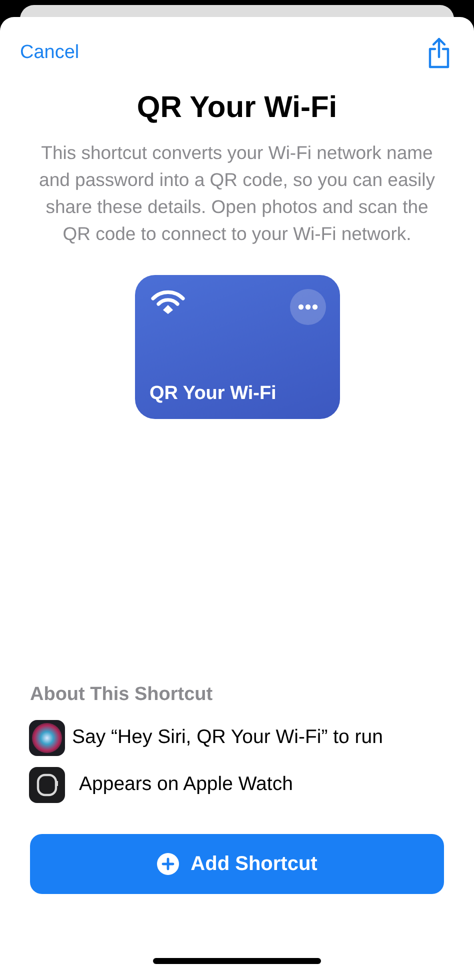 This screenshot has width=474, height=973. I want to click on siri-icon, so click(47, 738).